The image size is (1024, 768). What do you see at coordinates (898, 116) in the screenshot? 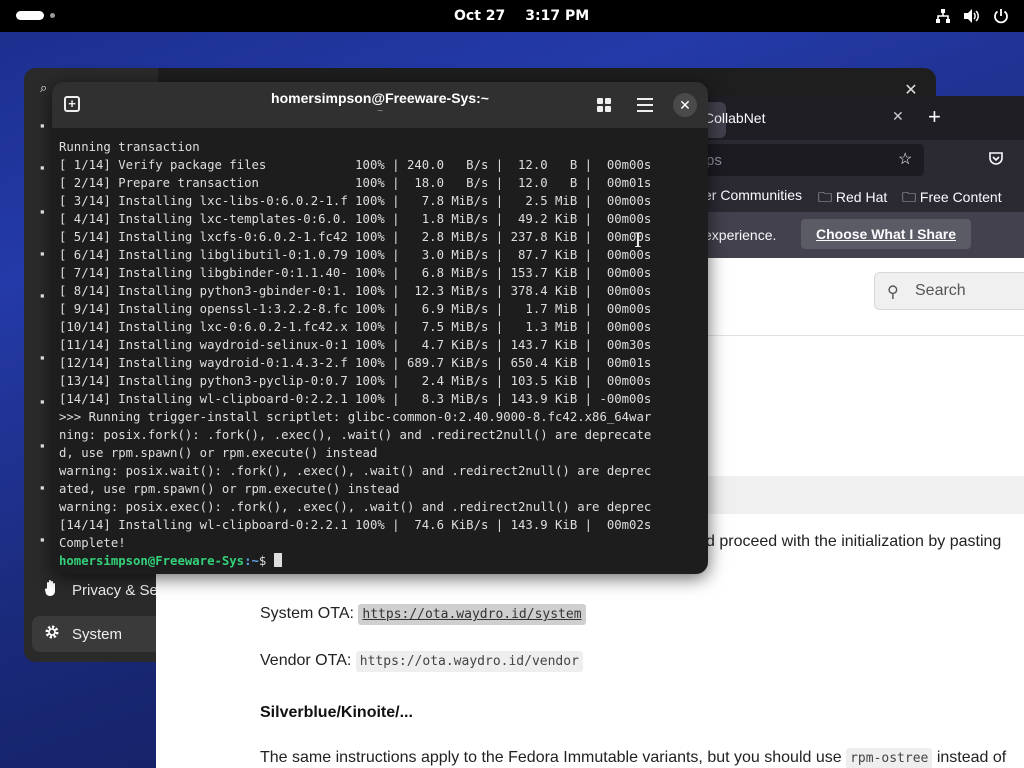
I see `tab-close-icon: ✕` at bounding box center [898, 116].